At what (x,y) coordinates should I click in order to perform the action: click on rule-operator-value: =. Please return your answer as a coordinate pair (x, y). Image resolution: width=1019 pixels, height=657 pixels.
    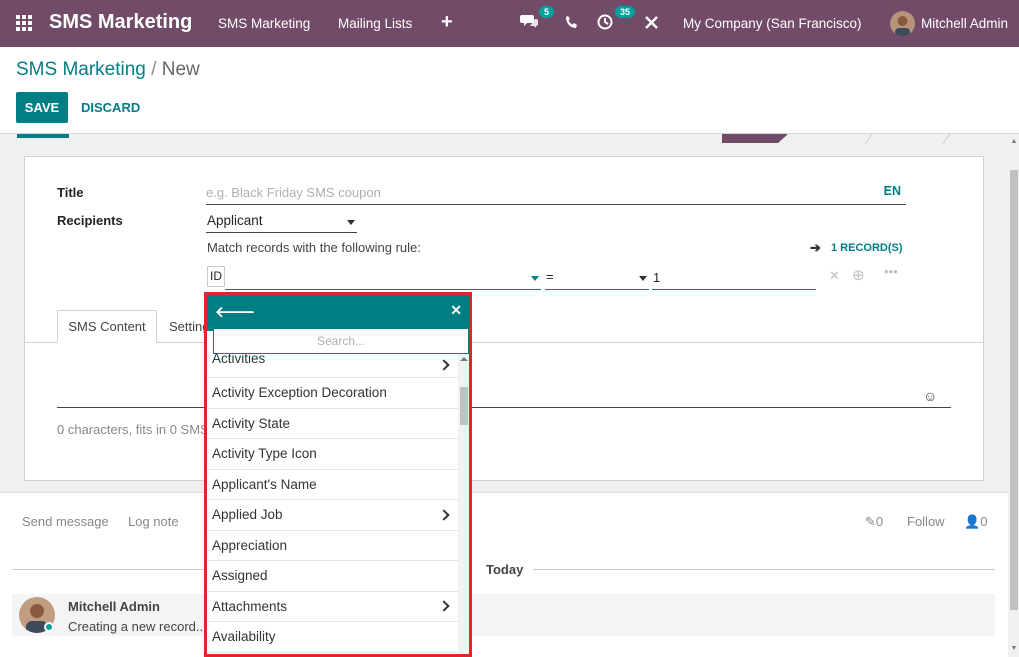
    Looking at the image, I should click on (550, 276).